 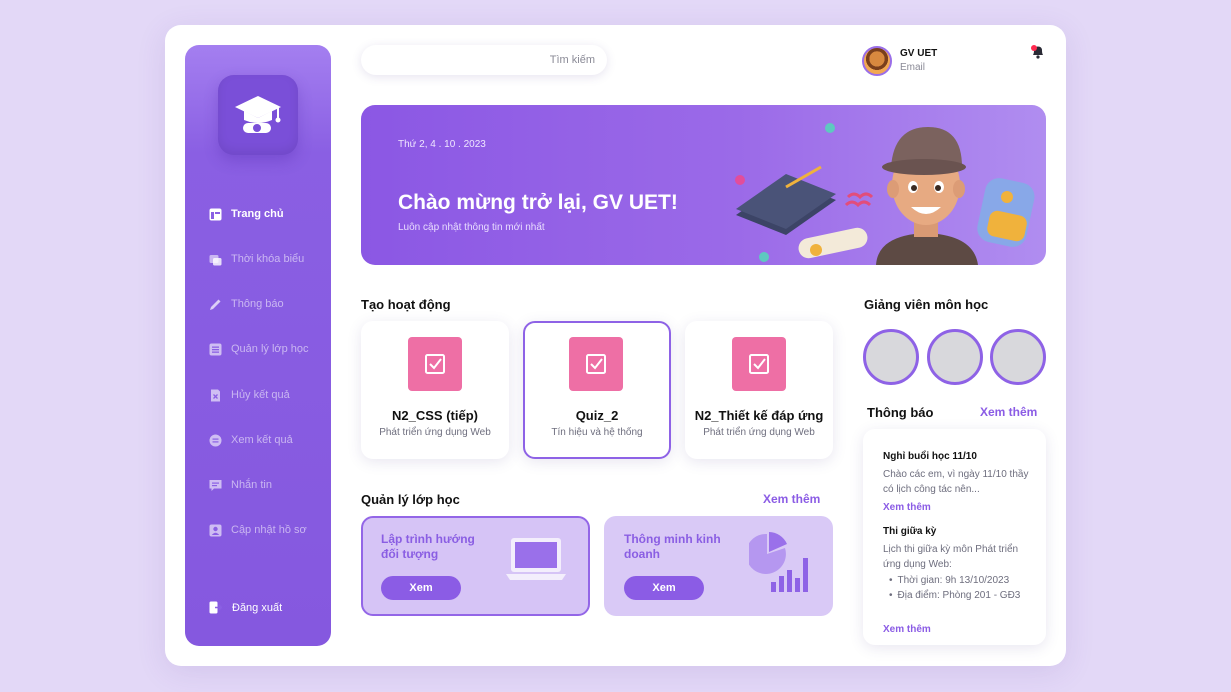 I want to click on results-icon, so click(x=215, y=440).